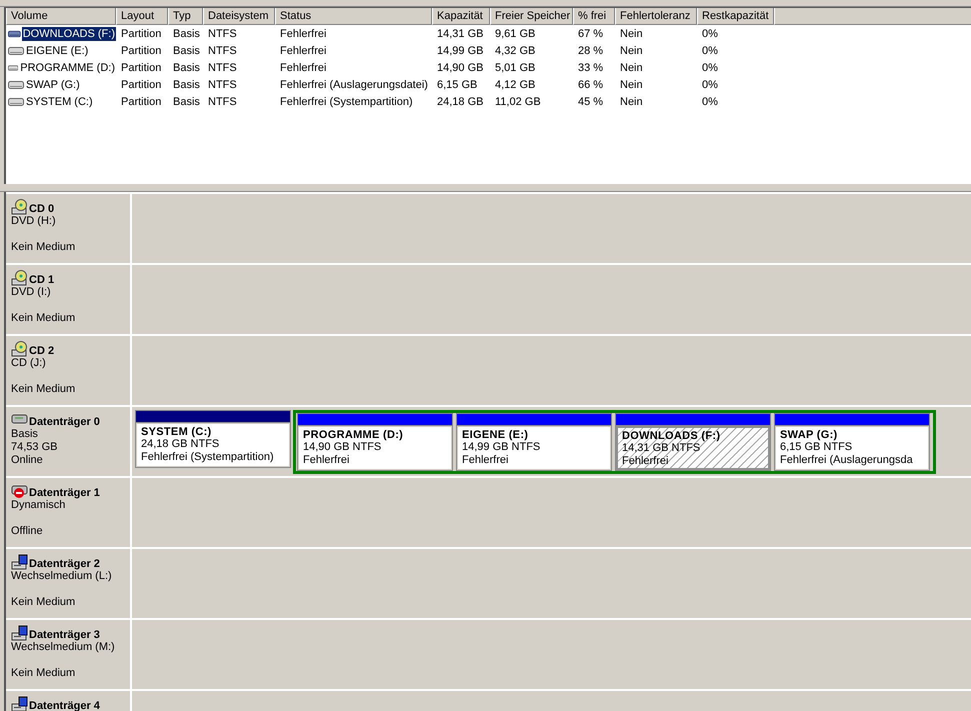  Describe the element at coordinates (64, 422) in the screenshot. I see `disk-name: Datenträger 0` at that location.